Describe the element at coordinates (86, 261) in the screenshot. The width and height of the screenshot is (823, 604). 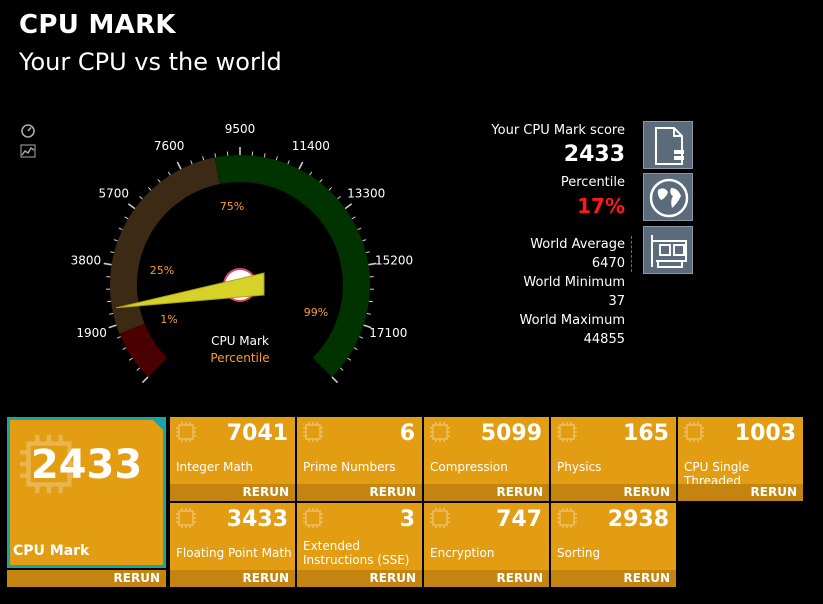
I see `gauge-tick-label: 3800` at that location.